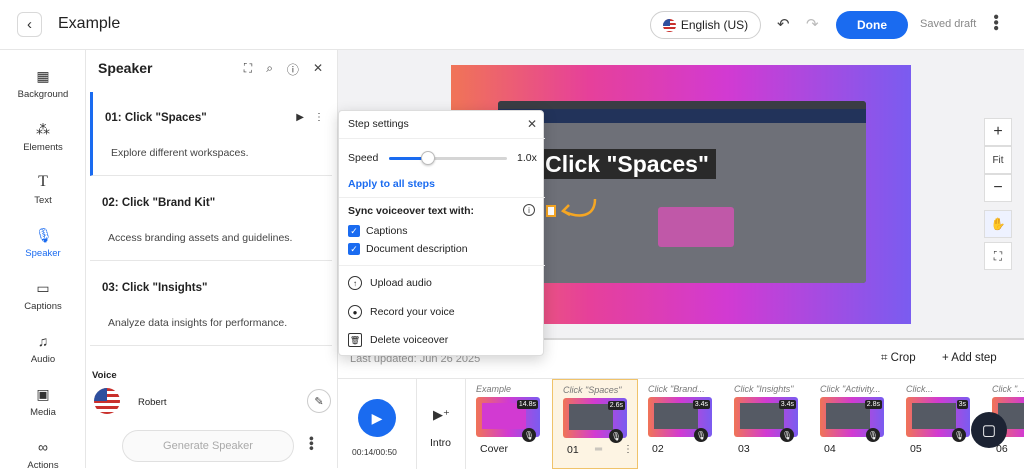  What do you see at coordinates (200, 238) in the screenshot?
I see `step-text: Access branding assets and guidelines.` at bounding box center [200, 238].